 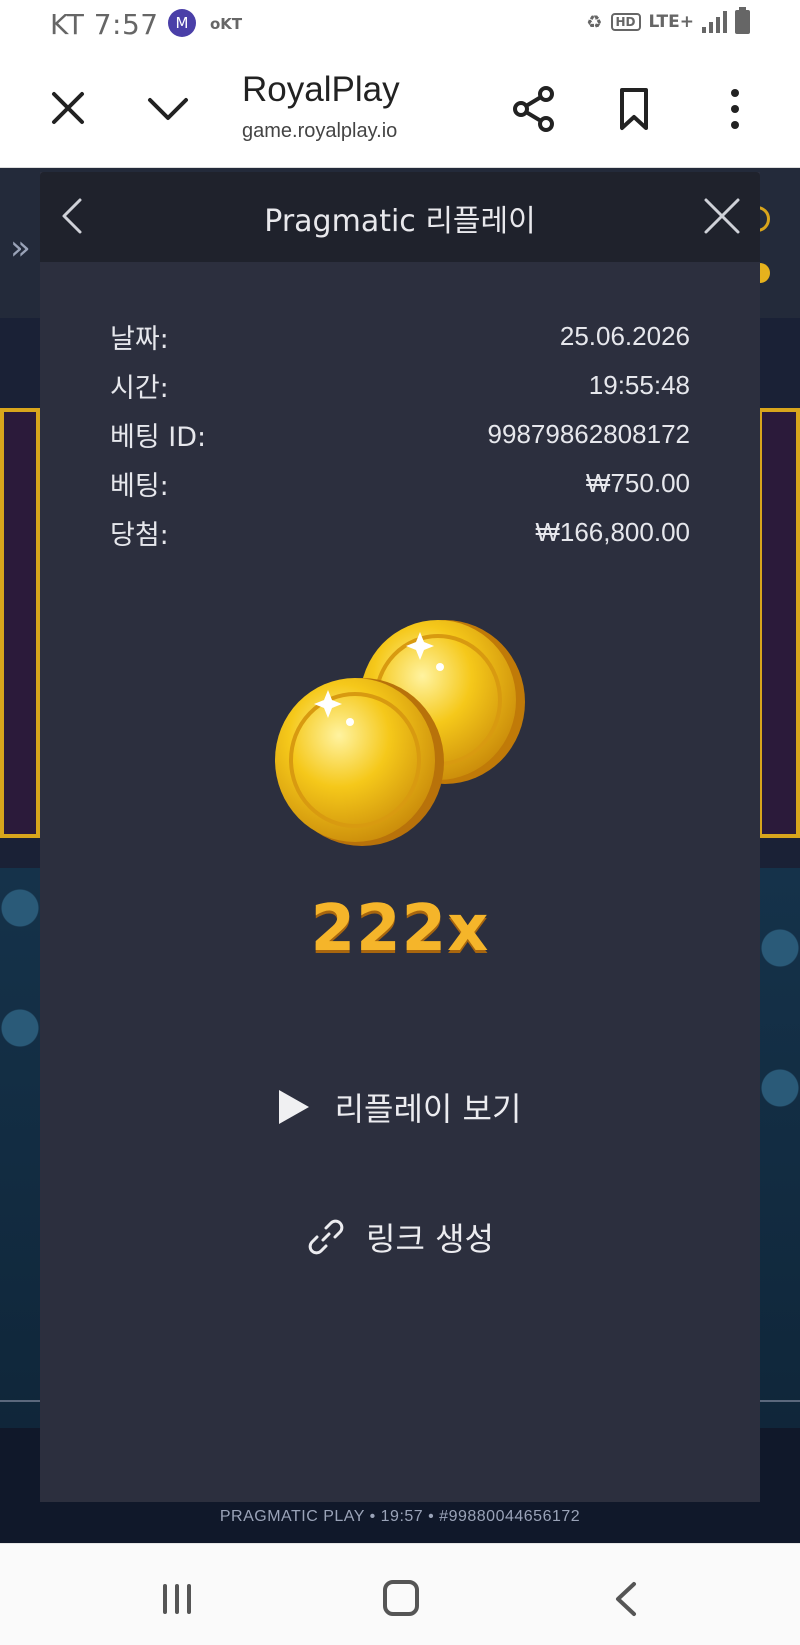 What do you see at coordinates (321, 89) in the screenshot?
I see `page-title: RoyalPlay` at bounding box center [321, 89].